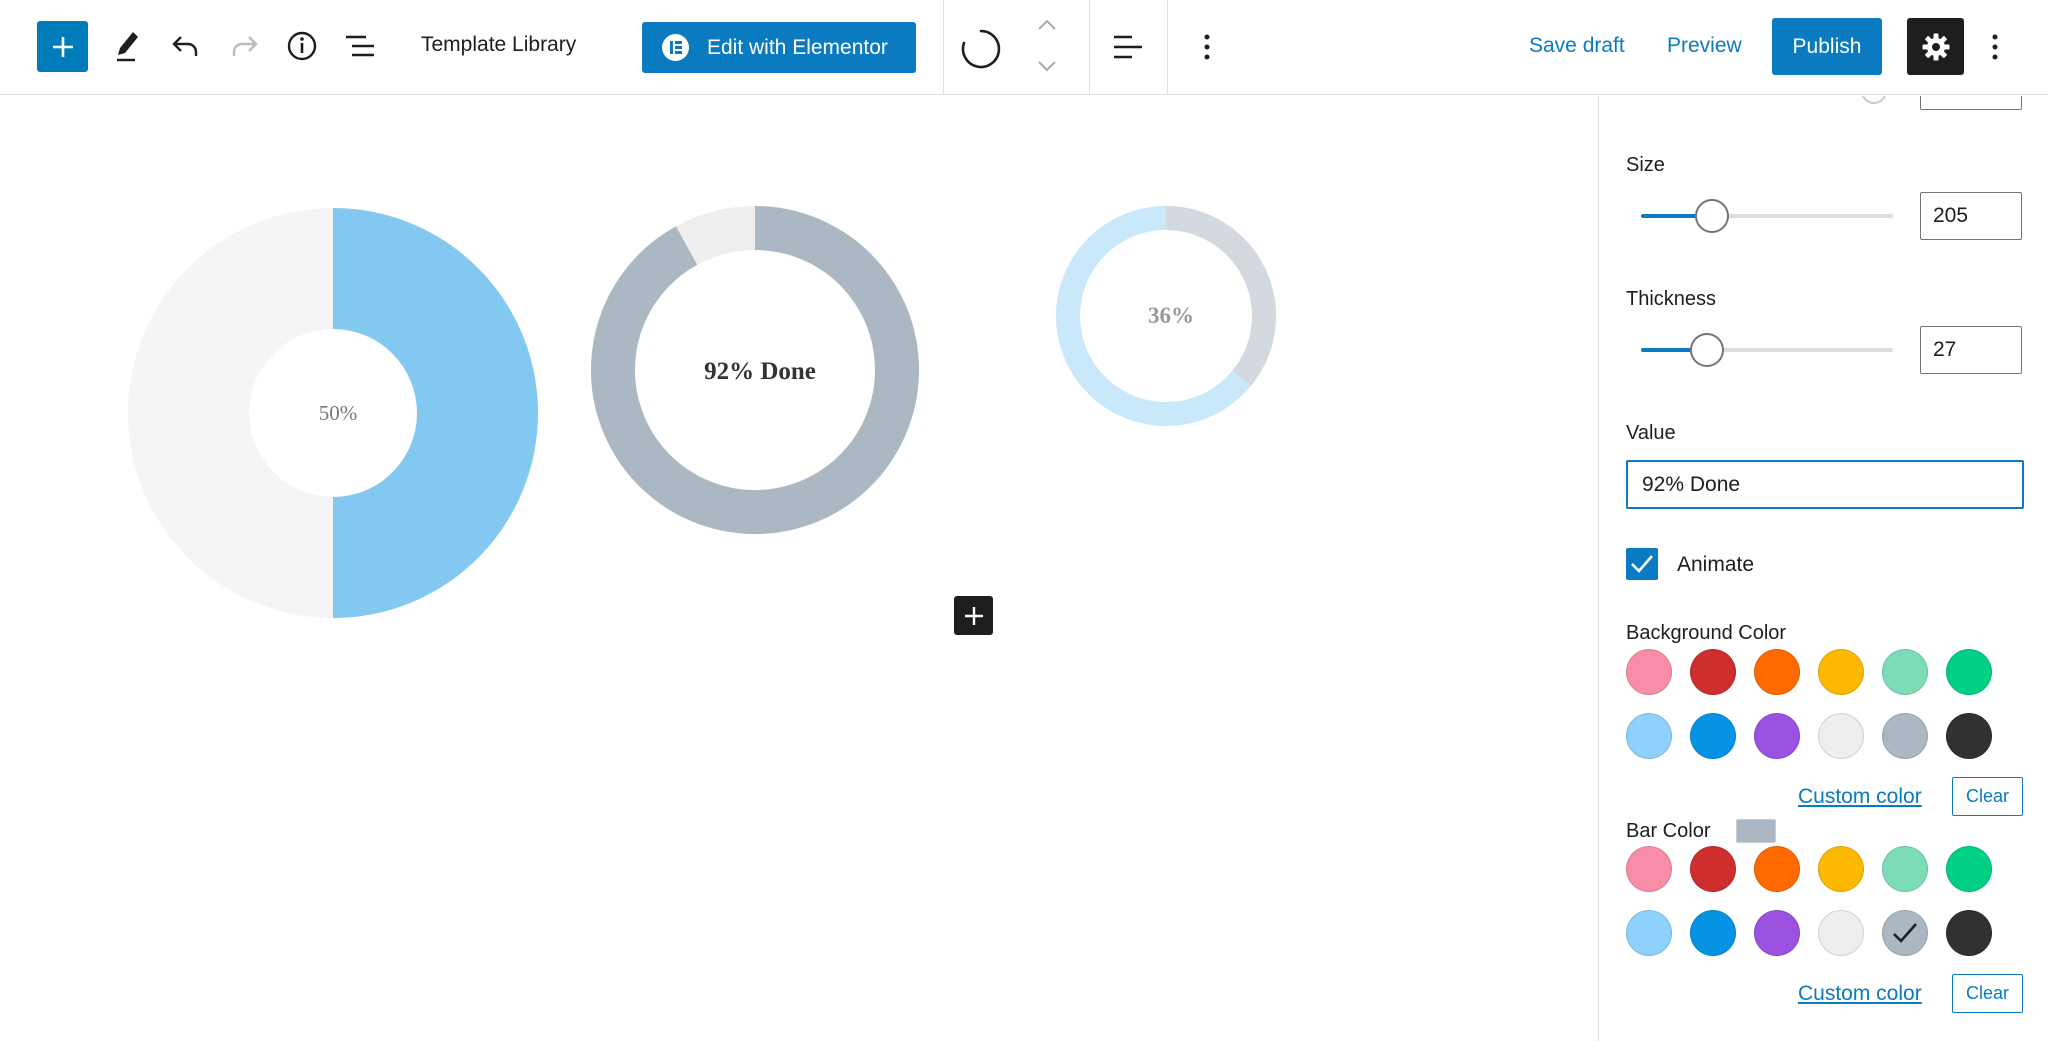 The width and height of the screenshot is (2048, 1041). Describe the element at coordinates (1649, 736) in the screenshot. I see `background-swatch-pale-cyan-blue` at that location.